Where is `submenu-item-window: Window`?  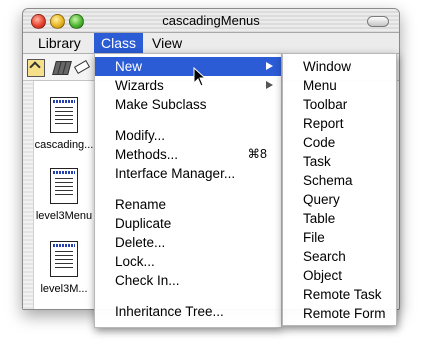
submenu-item-window: Window is located at coordinates (339, 66).